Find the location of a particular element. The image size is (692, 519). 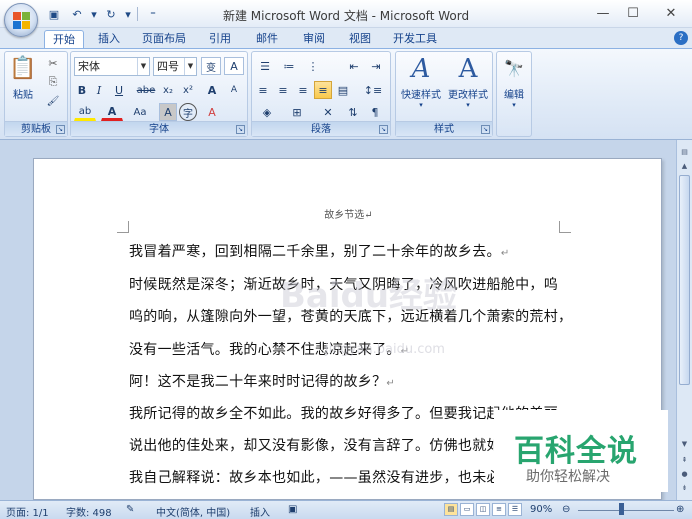

vertical-scrollbar: ▤ ▲ ▼ ⇞ ● ⇟ is located at coordinates (684, 320).